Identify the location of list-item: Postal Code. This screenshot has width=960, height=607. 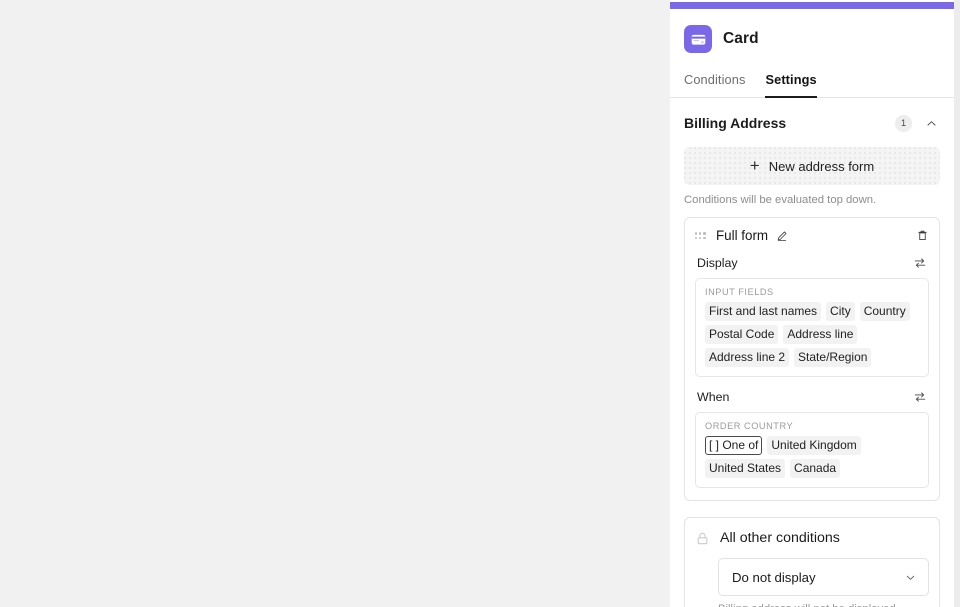
(742, 334).